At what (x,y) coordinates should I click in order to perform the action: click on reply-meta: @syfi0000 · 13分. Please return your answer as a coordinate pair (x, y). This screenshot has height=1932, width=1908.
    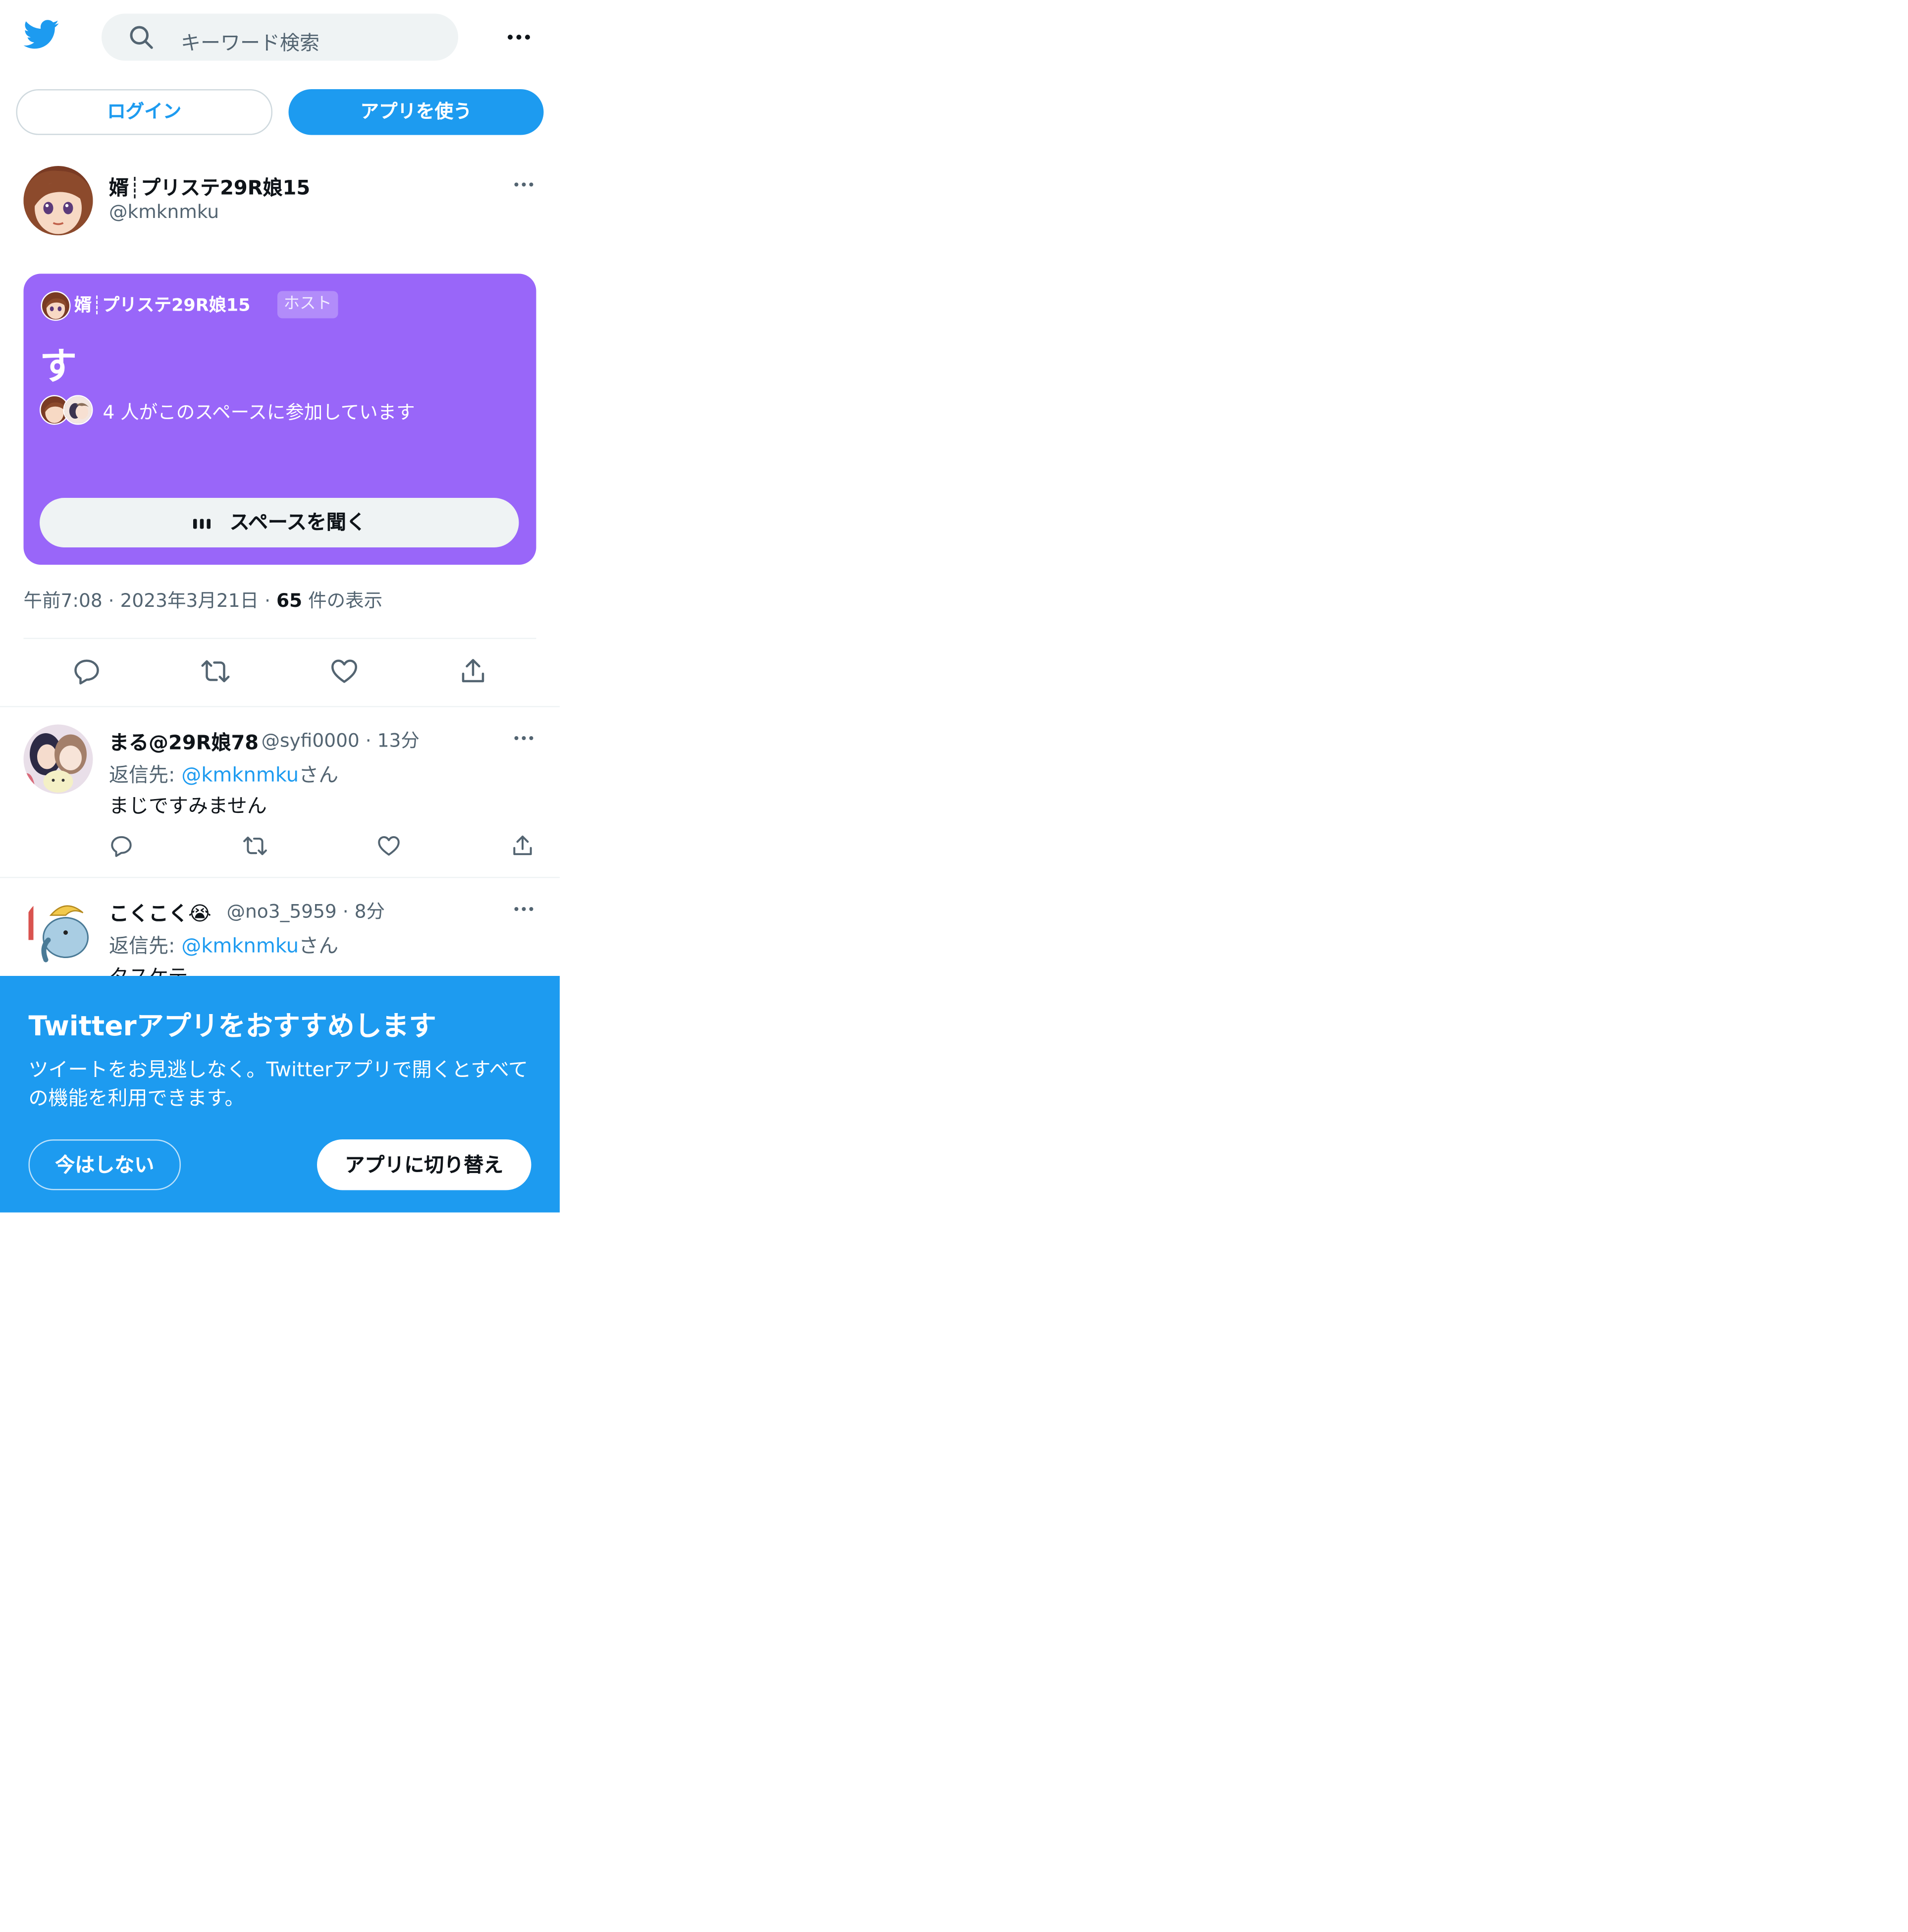
    Looking at the image, I should click on (341, 740).